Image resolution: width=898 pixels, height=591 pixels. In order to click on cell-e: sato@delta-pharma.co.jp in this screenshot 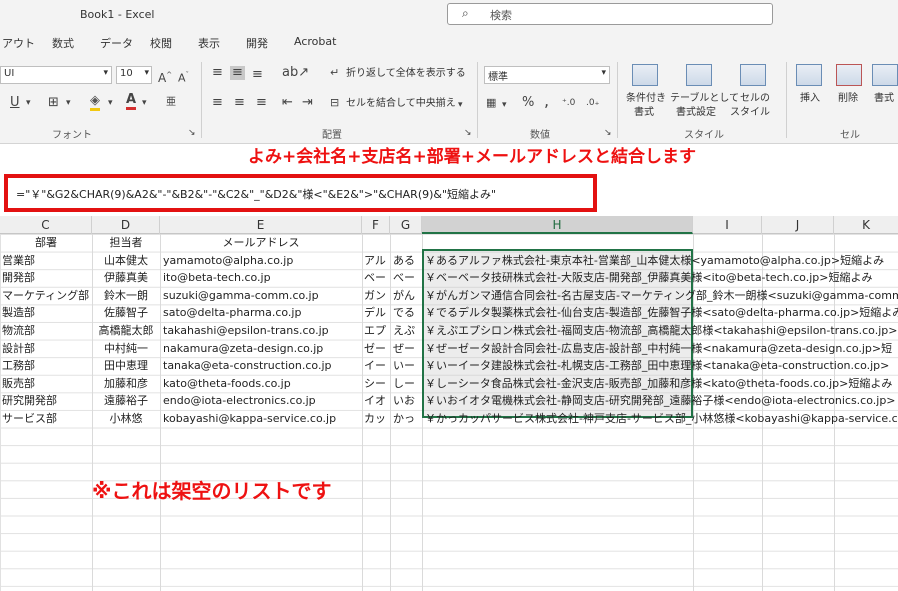, I will do `click(262, 313)`.